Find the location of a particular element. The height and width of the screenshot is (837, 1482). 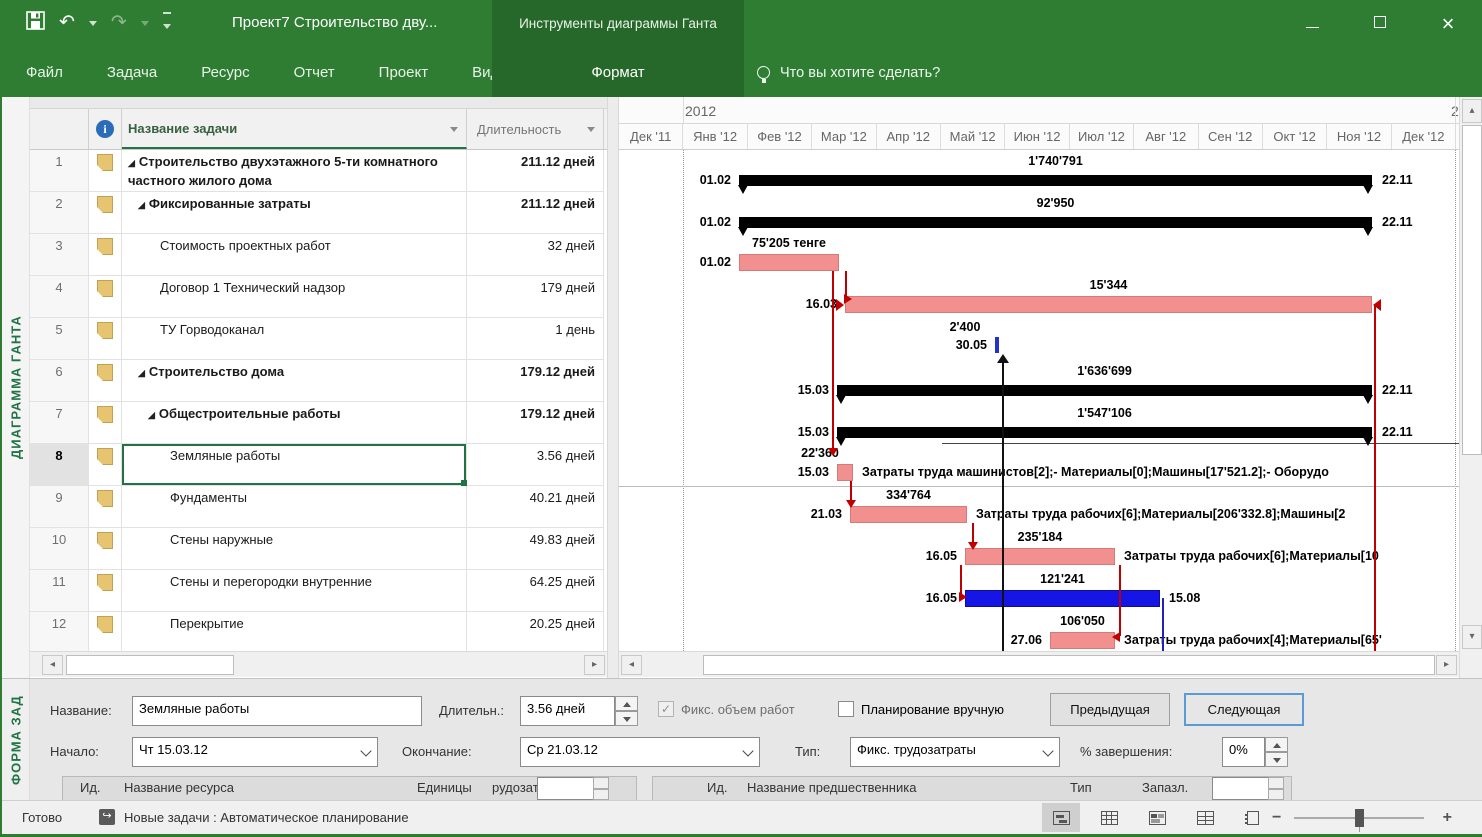

report-view-button is located at coordinates (1253, 817).